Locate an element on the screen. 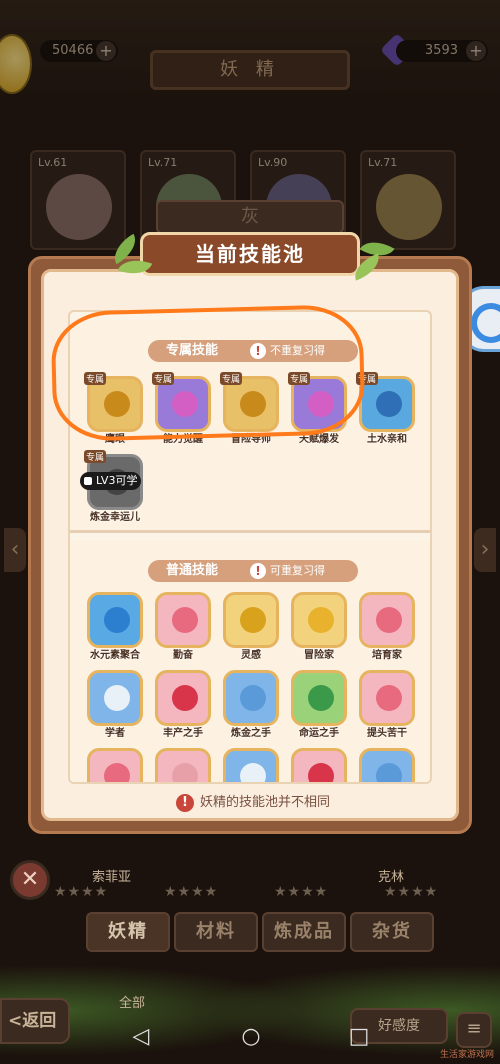 This screenshot has height=1064, width=500. skill-item: 学者 is located at coordinates (115, 706).